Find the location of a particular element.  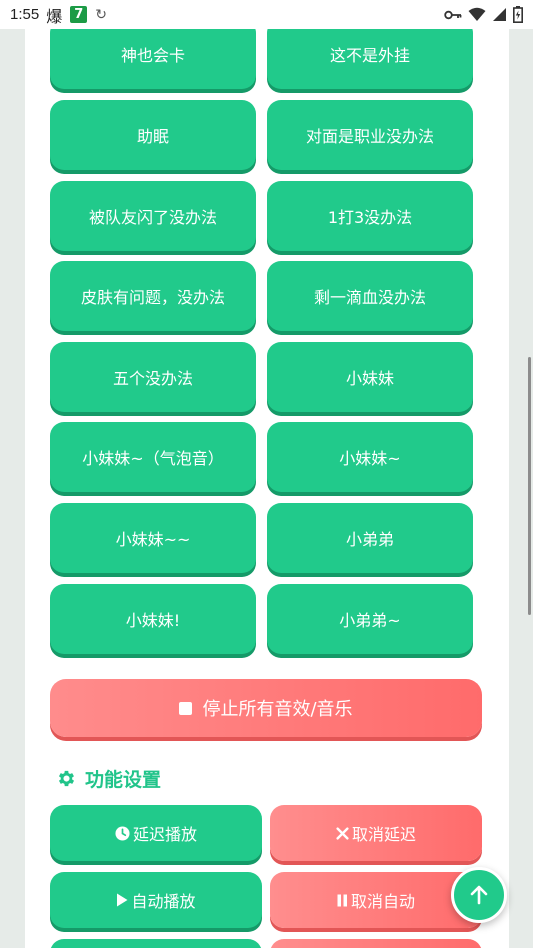

sound-button-label: 小妹妹~~ is located at coordinates (153, 539).